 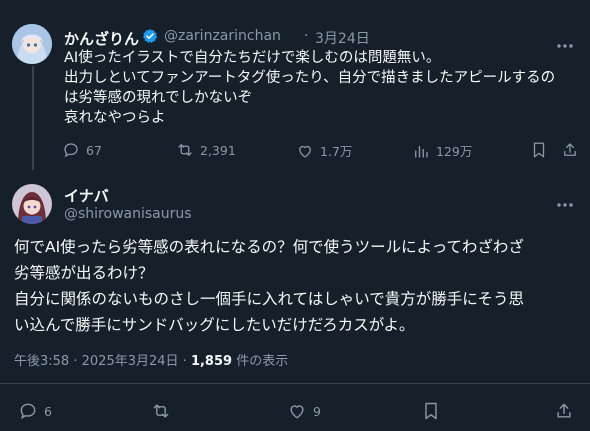 I want to click on tweet-text-line: 哀れなやつらよ, so click(x=115, y=118).